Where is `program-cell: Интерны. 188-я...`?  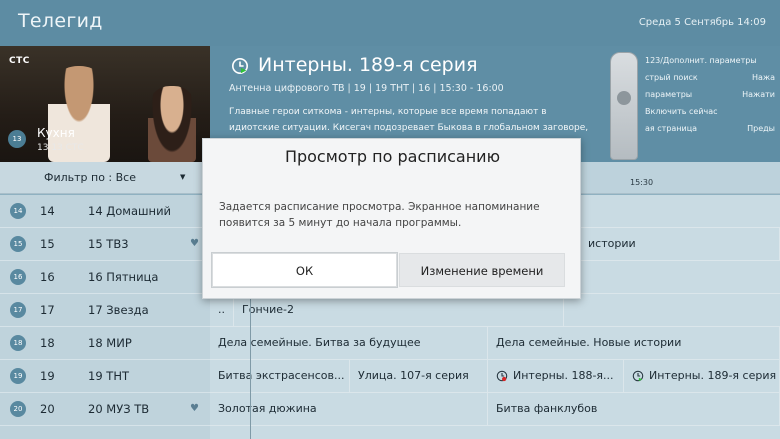 program-cell: Интерны. 188-я... is located at coordinates (556, 376).